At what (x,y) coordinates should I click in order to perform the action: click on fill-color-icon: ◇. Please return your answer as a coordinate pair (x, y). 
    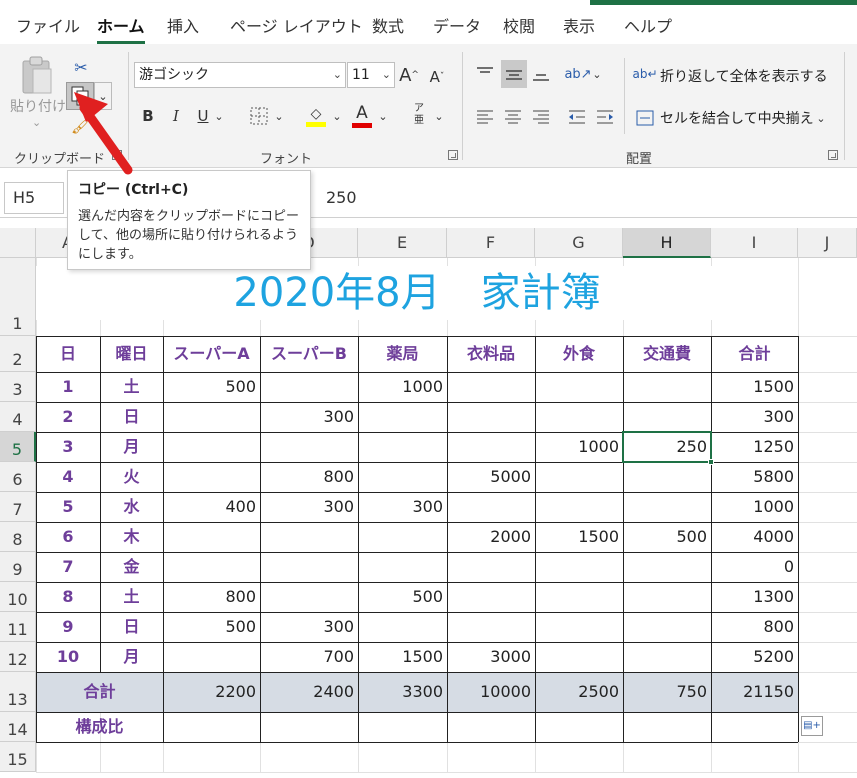
    Looking at the image, I should click on (316, 116).